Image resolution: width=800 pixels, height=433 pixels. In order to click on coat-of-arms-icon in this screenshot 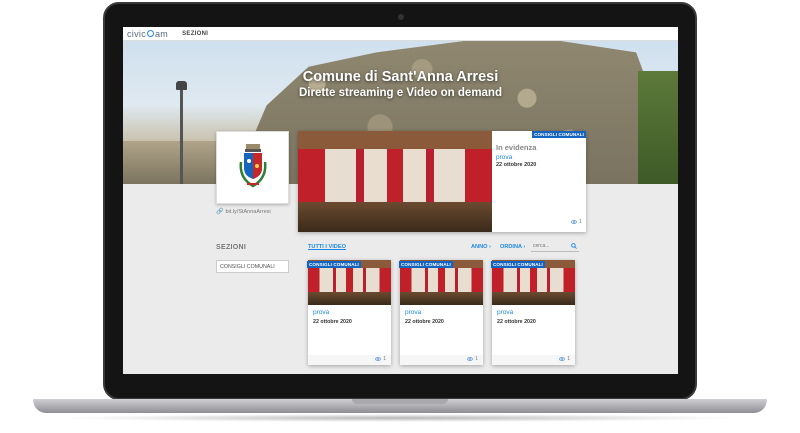, I will do `click(253, 166)`.